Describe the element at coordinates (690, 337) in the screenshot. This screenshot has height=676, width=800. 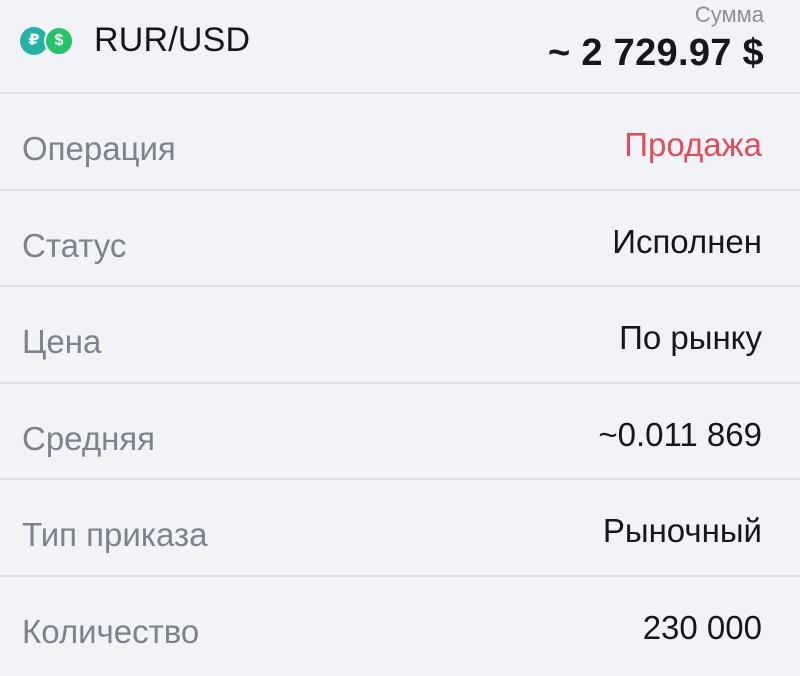
I see `detail-value-price: По рынку` at that location.